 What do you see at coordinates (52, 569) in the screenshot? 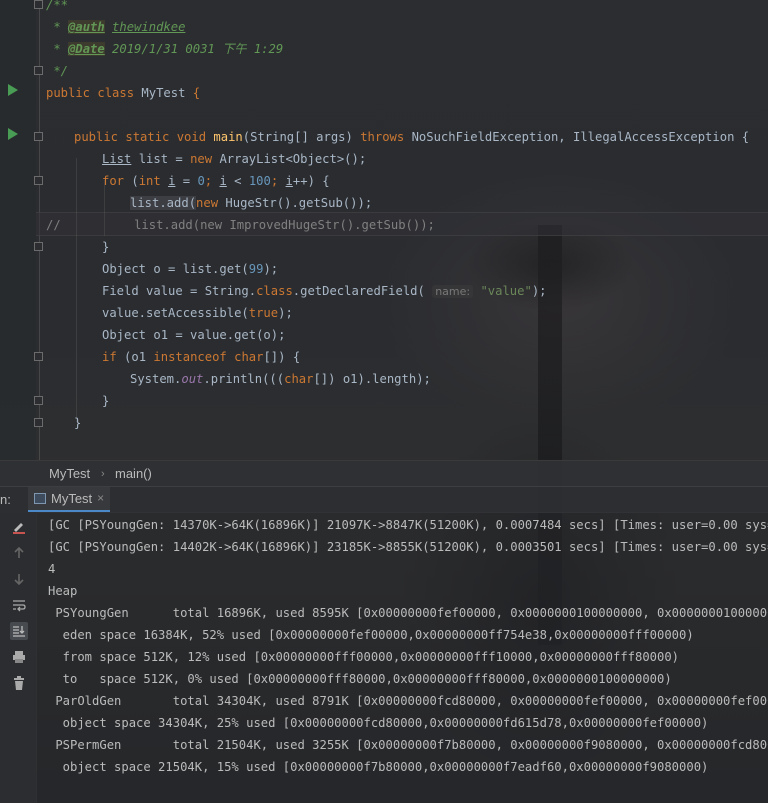
I see `console-line: 4` at bounding box center [52, 569].